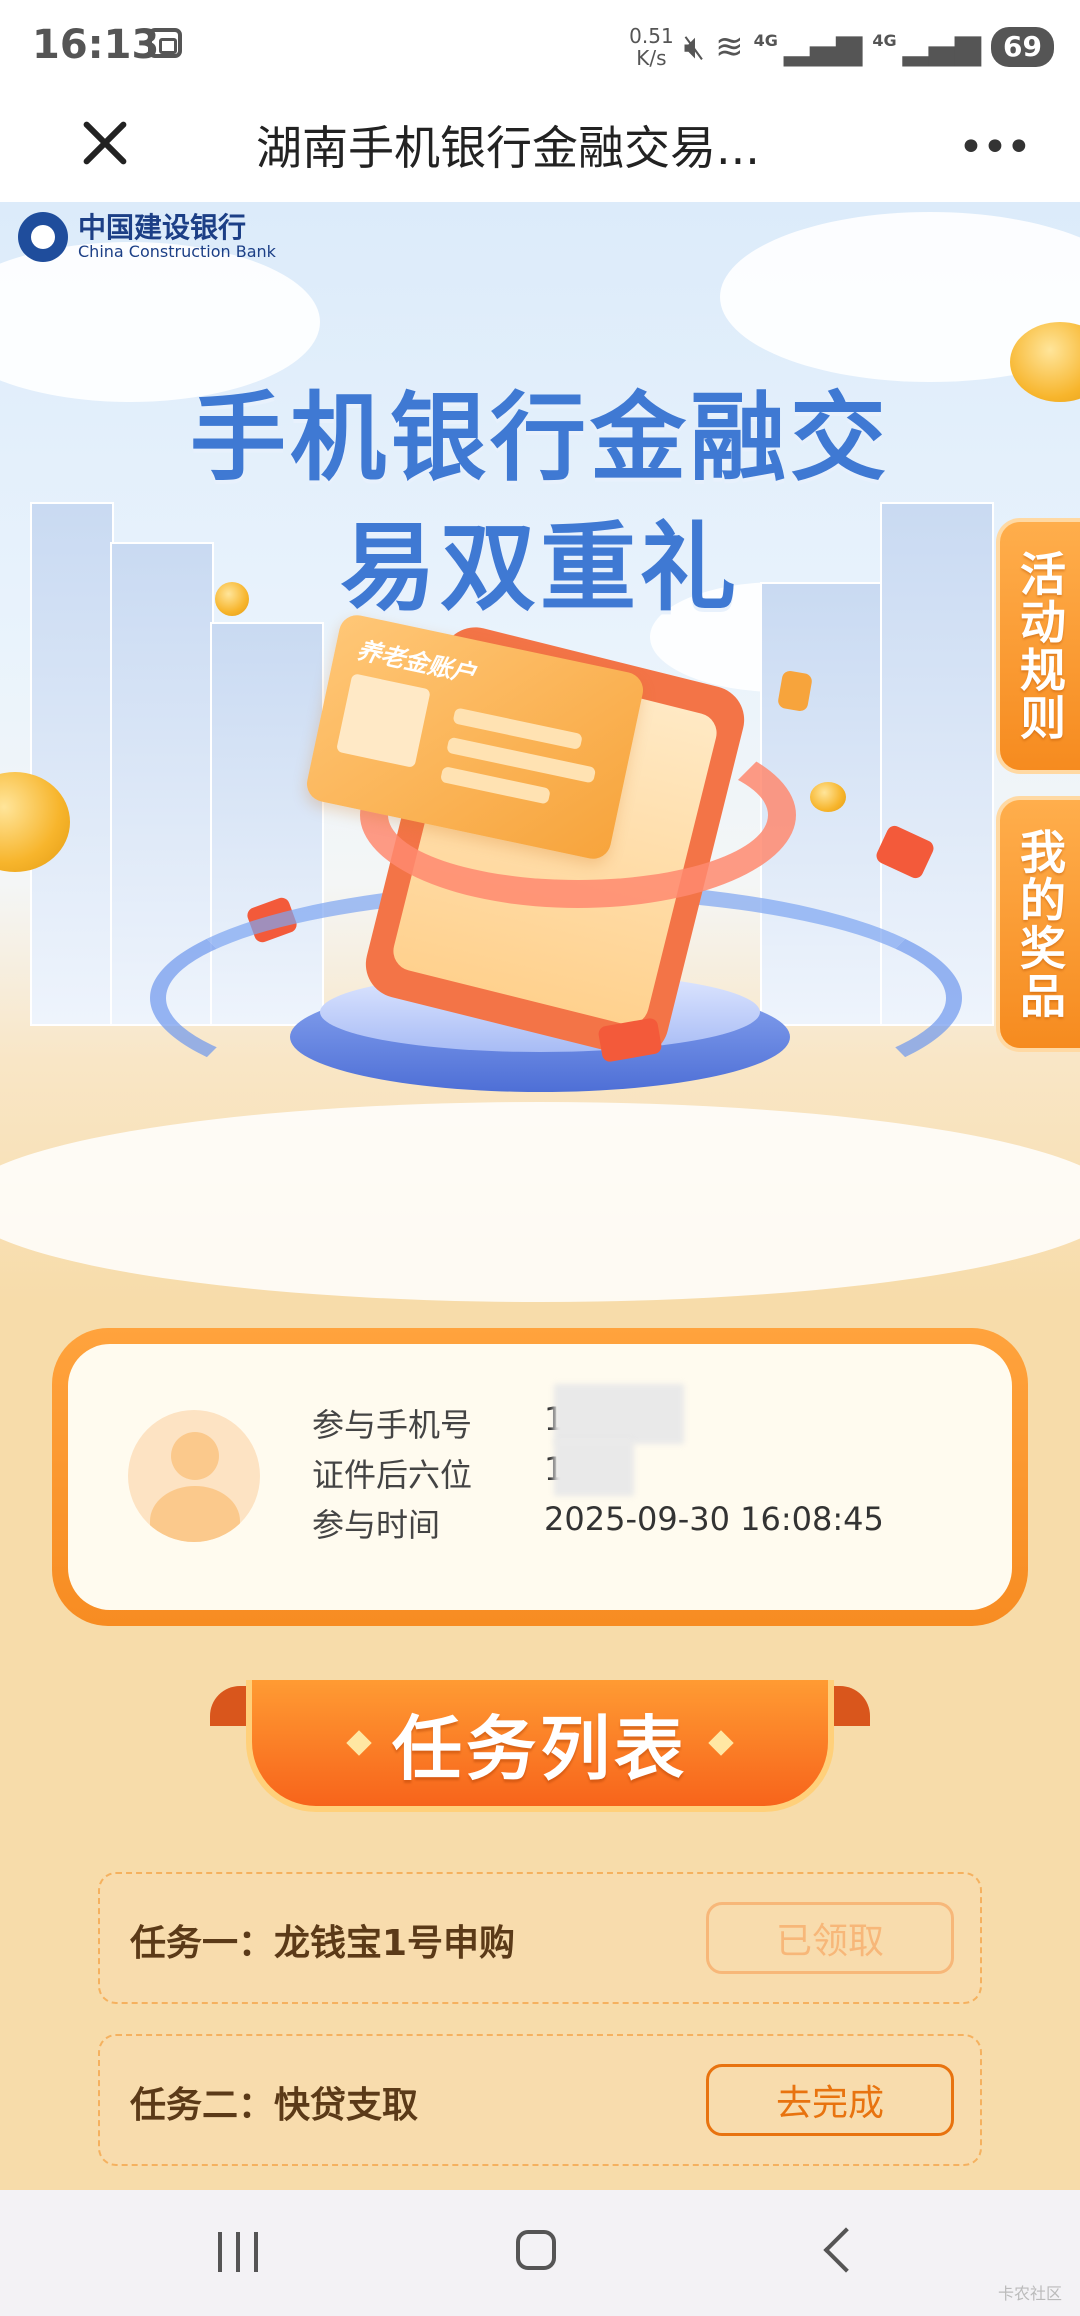  I want to click on task-list-header: 任务列表, so click(540, 1746).